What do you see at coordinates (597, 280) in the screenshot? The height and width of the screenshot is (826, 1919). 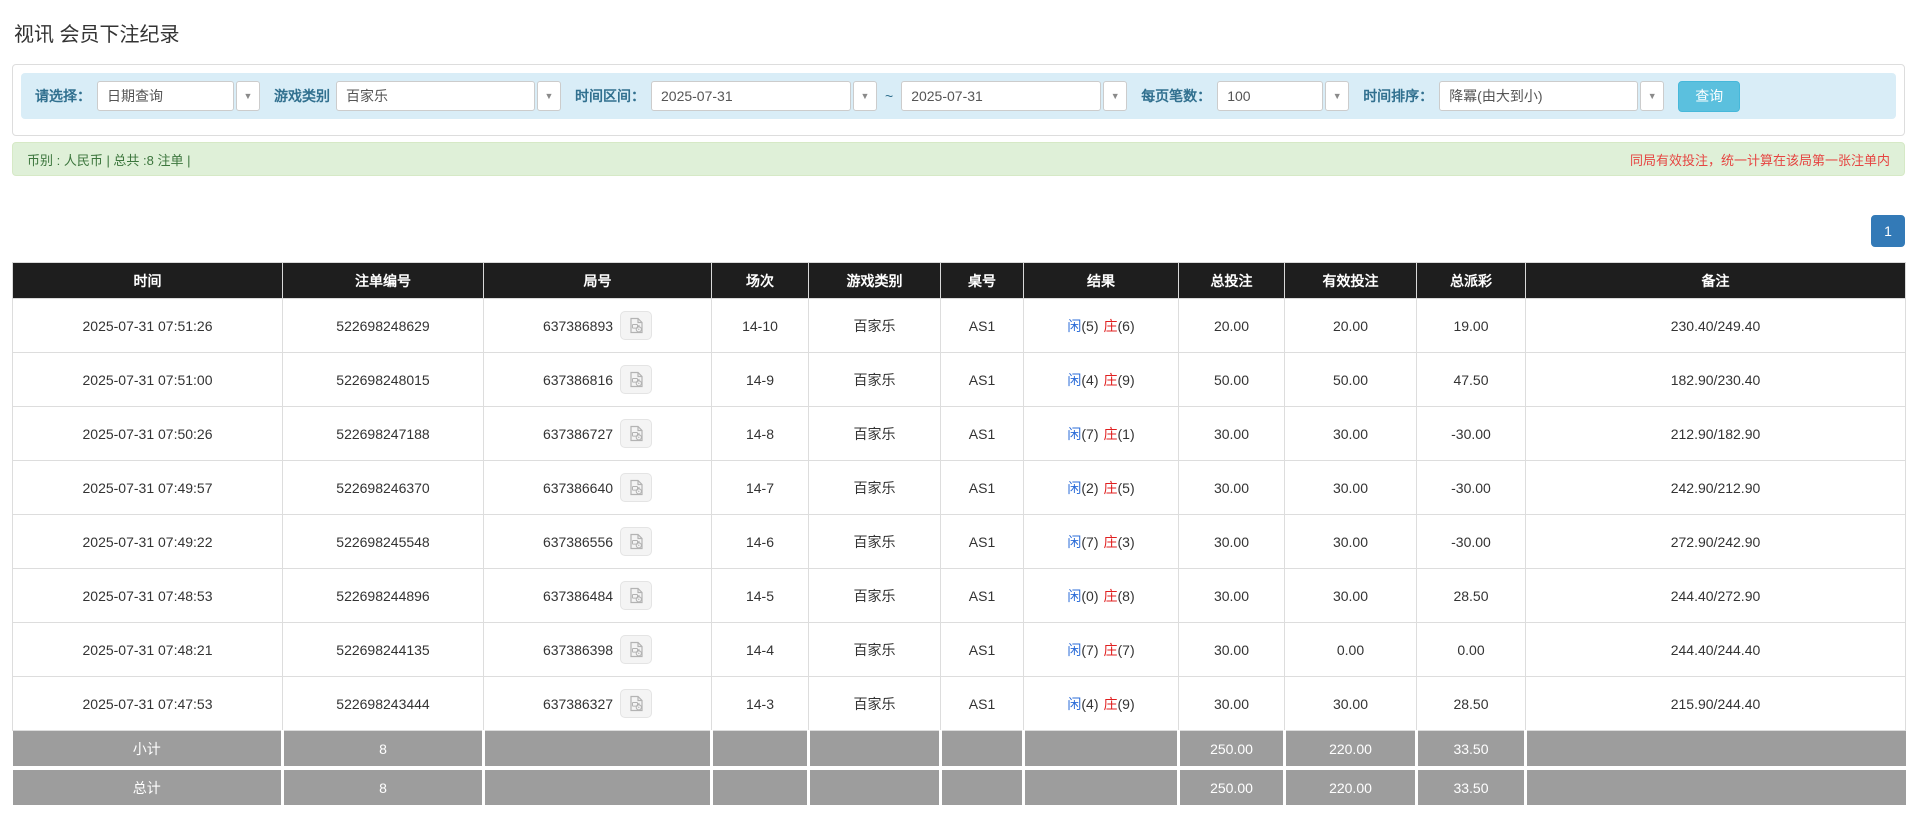 I see `header-round-id: 局号` at bounding box center [597, 280].